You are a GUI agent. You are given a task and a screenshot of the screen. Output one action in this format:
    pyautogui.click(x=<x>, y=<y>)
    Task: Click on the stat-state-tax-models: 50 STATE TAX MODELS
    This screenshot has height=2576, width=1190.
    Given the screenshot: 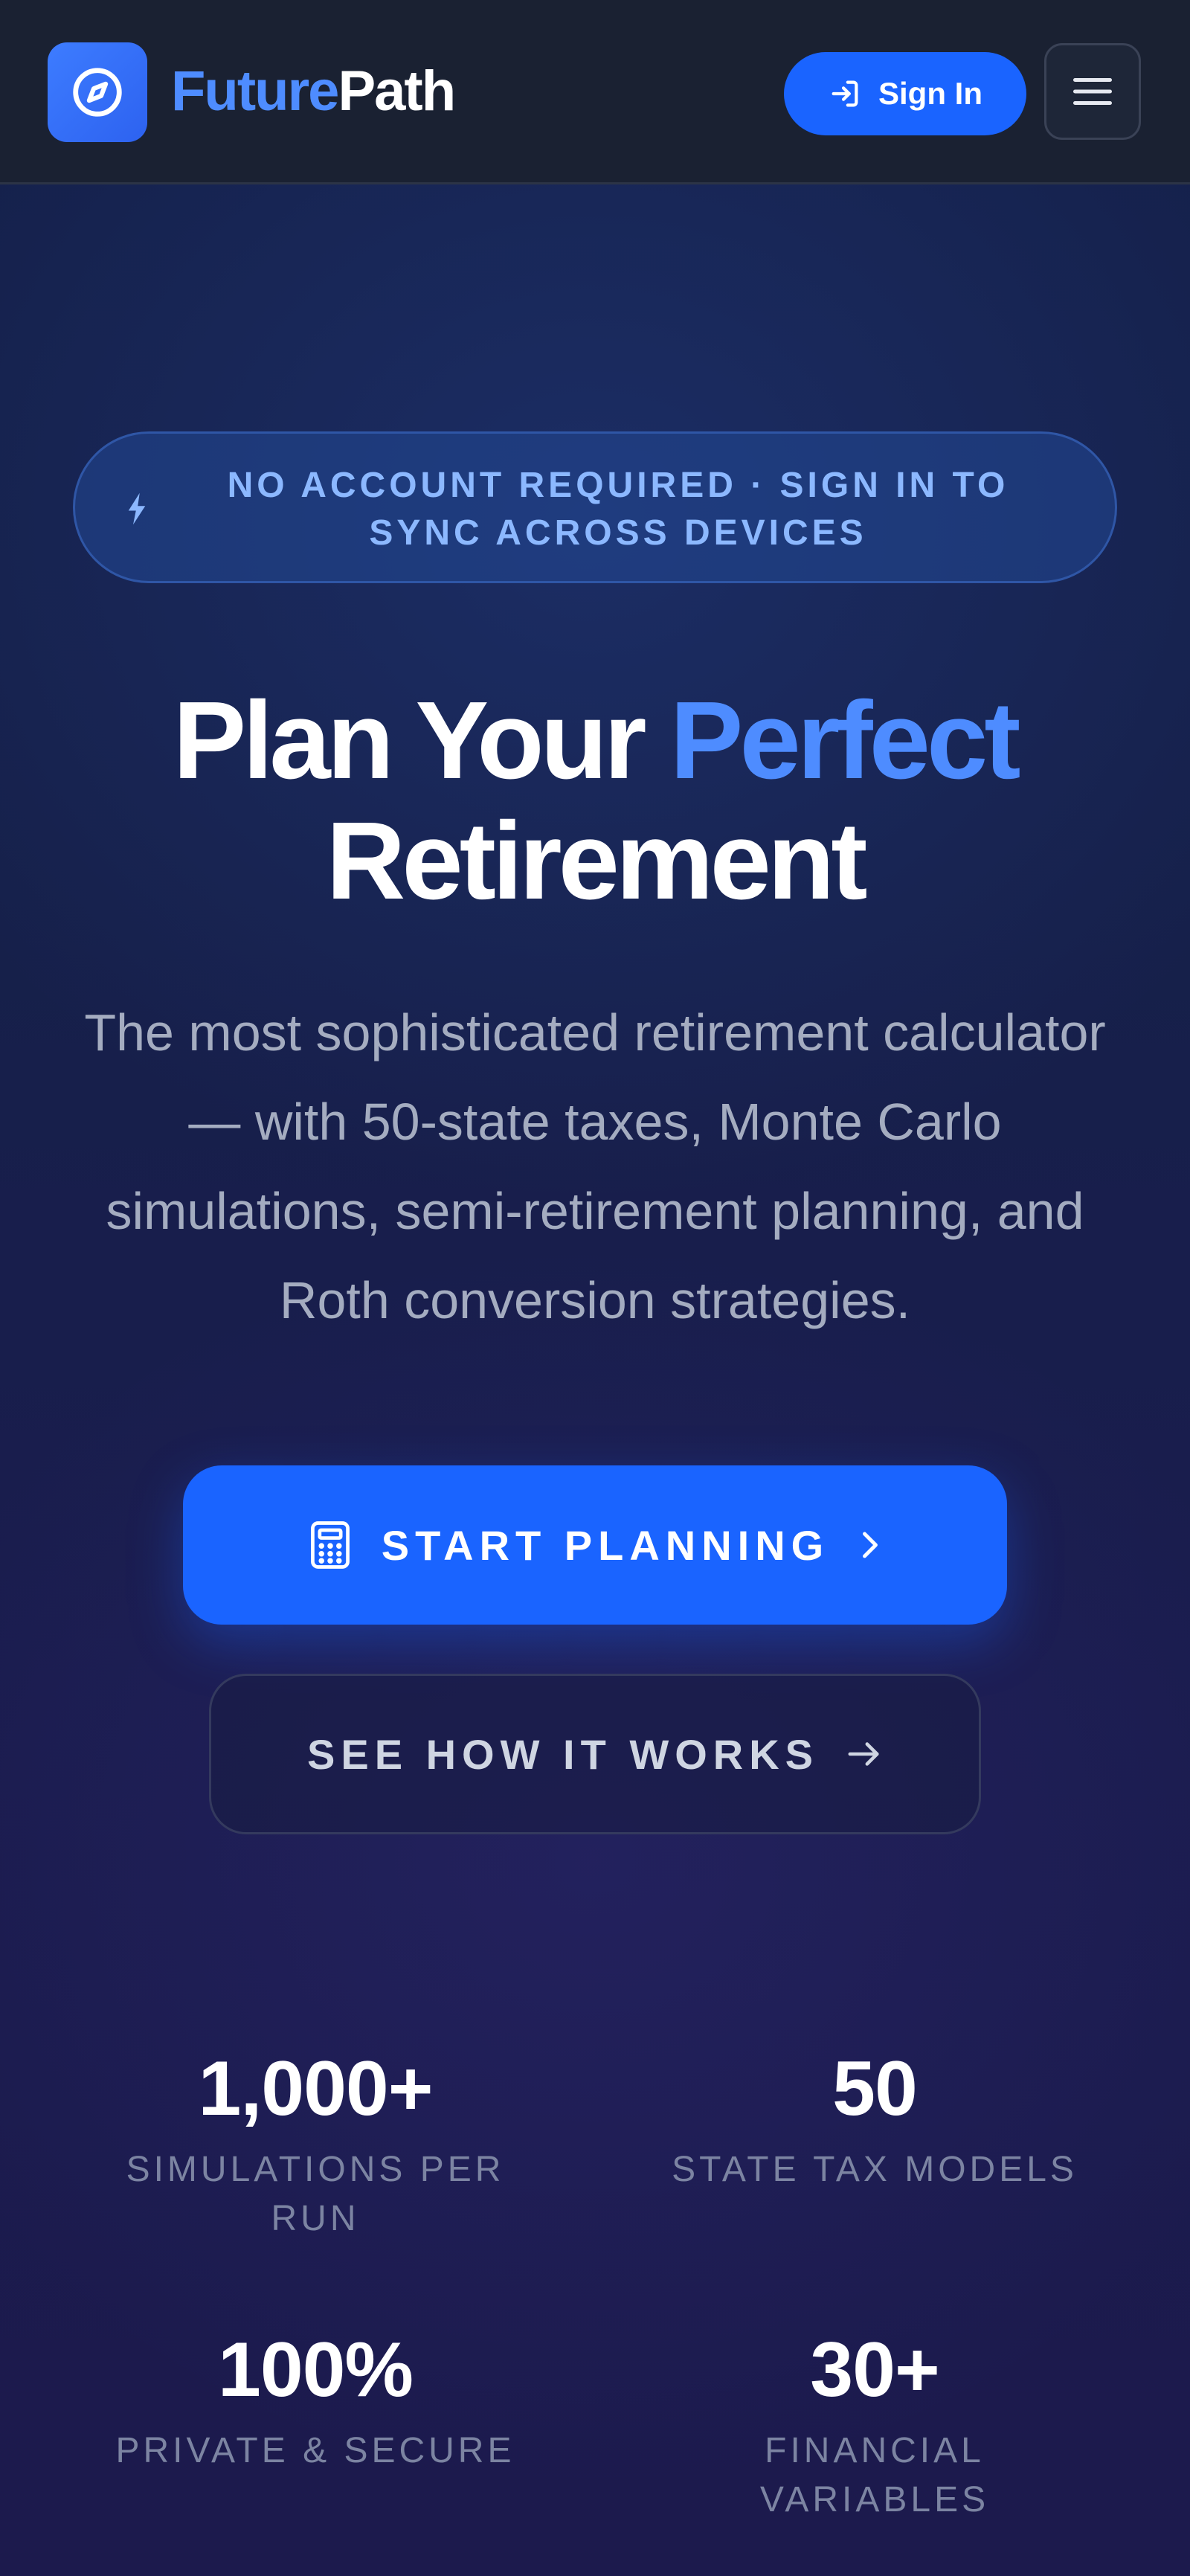 What is the action you would take?
    pyautogui.click(x=875, y=2119)
    